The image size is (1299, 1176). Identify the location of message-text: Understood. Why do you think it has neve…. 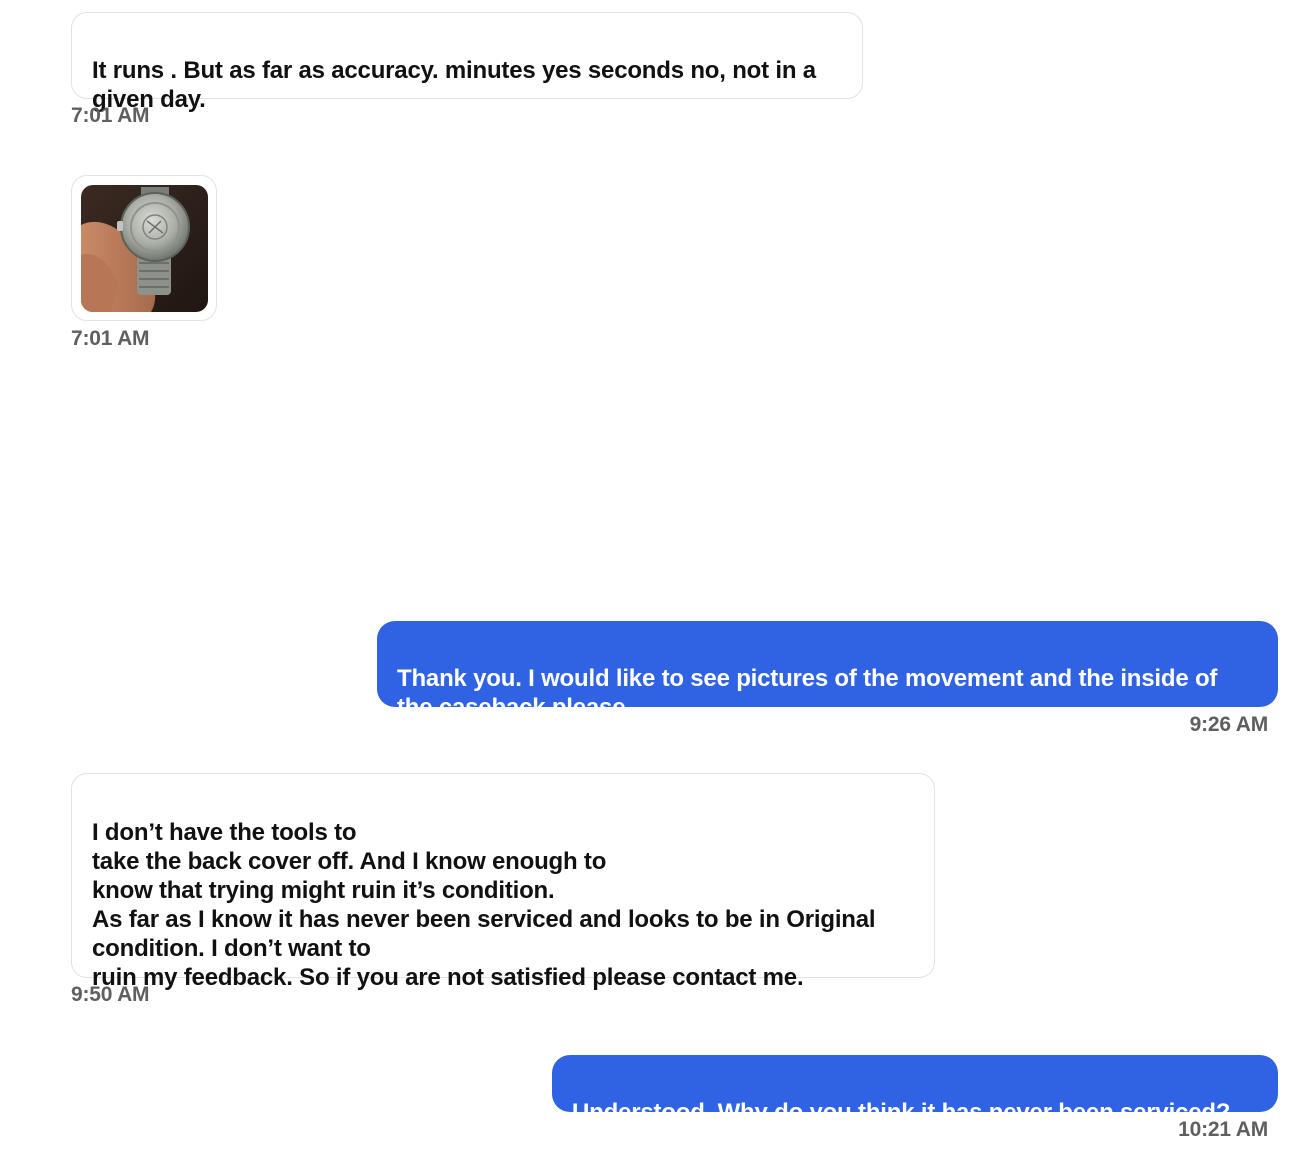
(901, 1112).